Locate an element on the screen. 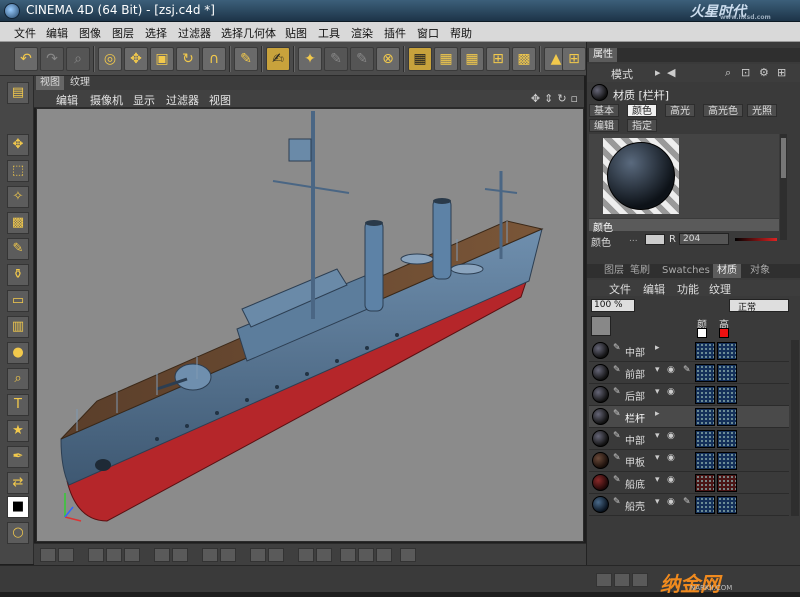 This screenshot has height=597, width=800. paint-tool-c-icon: ✎ is located at coordinates (362, 59).